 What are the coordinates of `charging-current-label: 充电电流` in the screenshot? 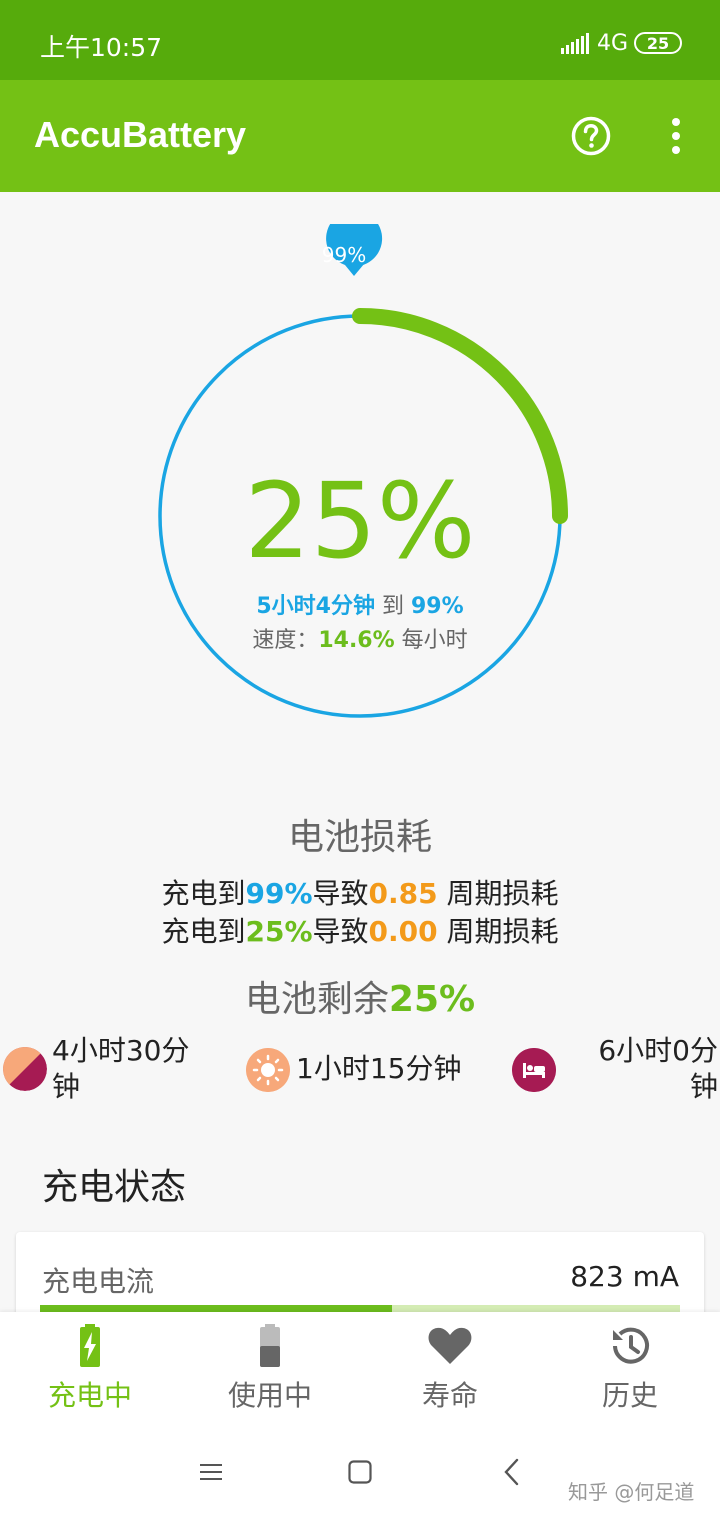 It's located at (98, 1281).